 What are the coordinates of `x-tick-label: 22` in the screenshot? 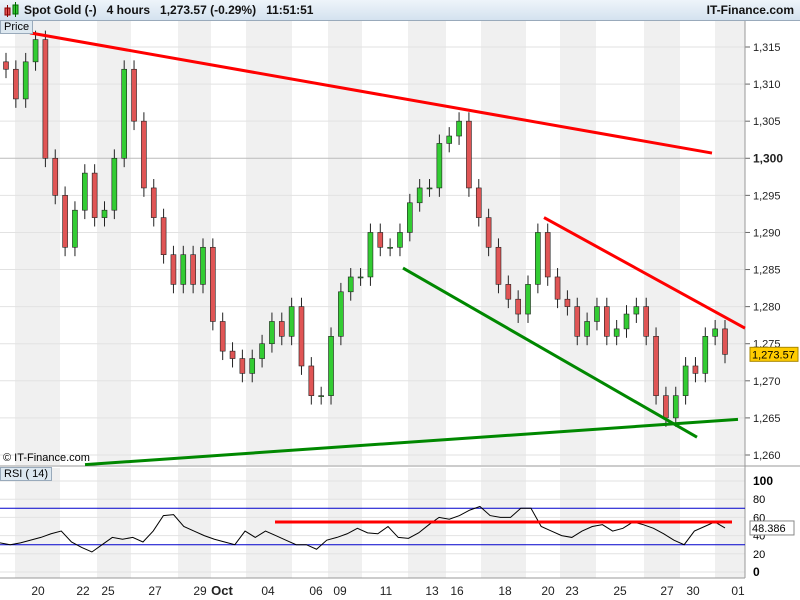 It's located at (83, 591).